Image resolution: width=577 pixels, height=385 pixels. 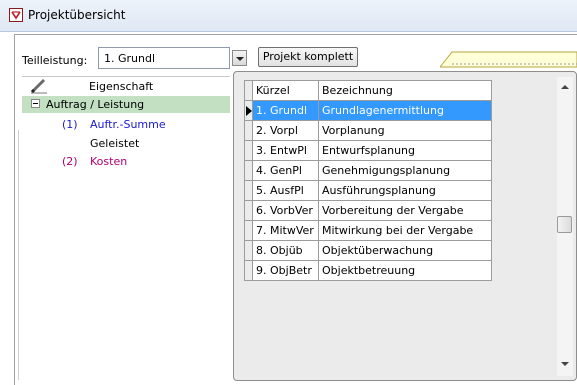 I want to click on app-icon, so click(x=16, y=15).